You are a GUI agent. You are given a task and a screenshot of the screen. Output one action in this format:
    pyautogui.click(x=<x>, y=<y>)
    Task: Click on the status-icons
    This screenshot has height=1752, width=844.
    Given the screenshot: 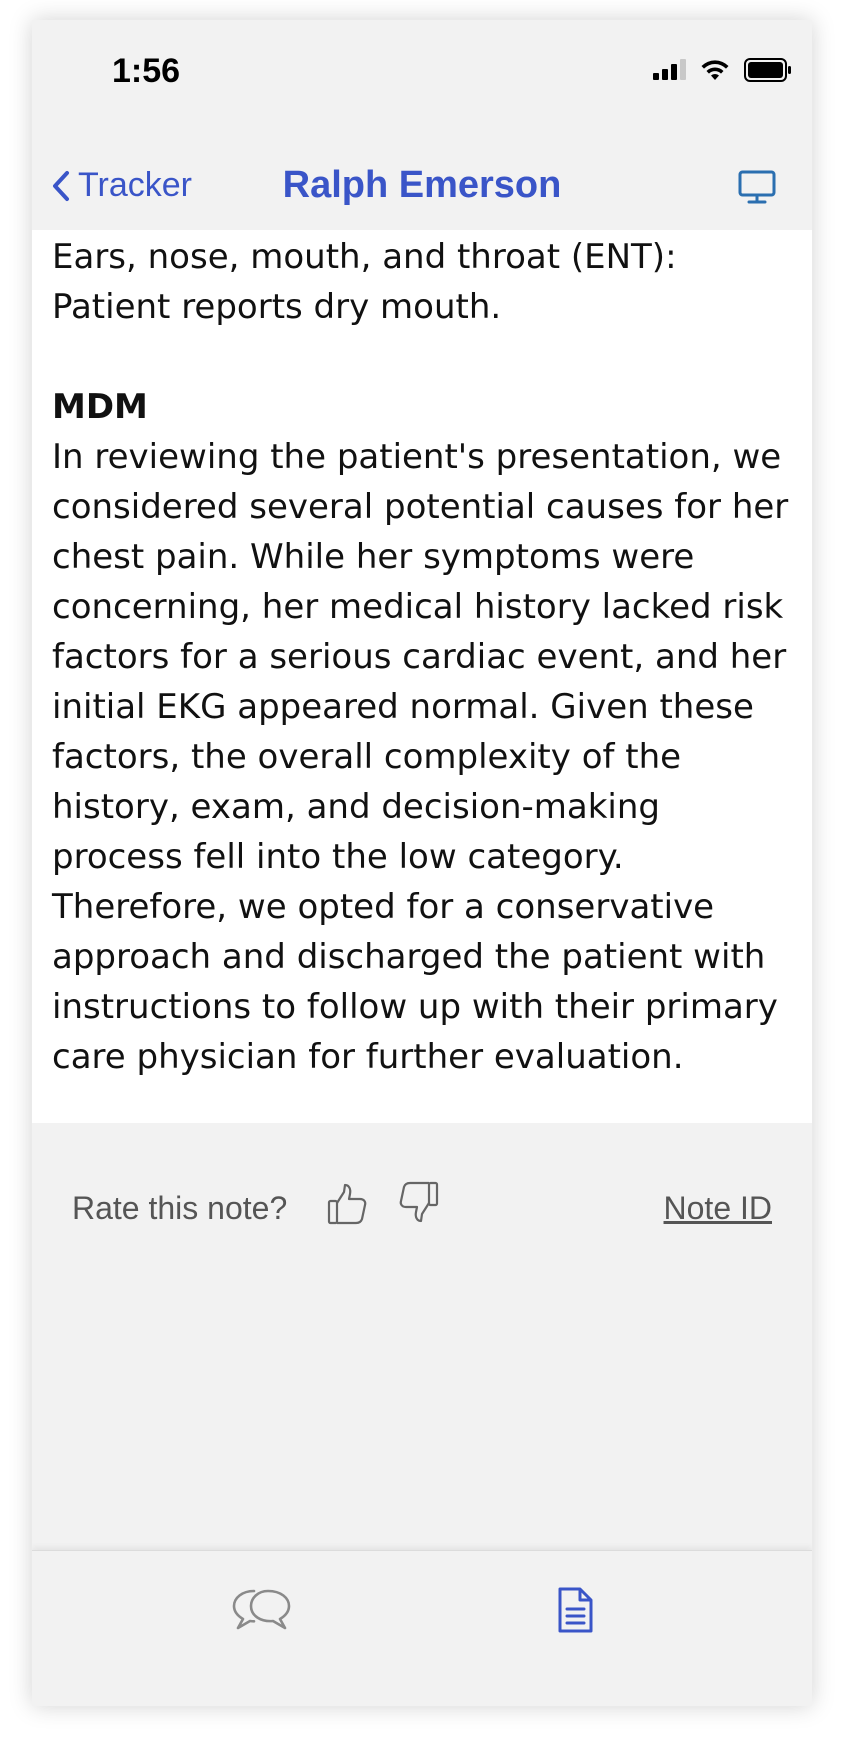 What is the action you would take?
    pyautogui.click(x=722, y=70)
    